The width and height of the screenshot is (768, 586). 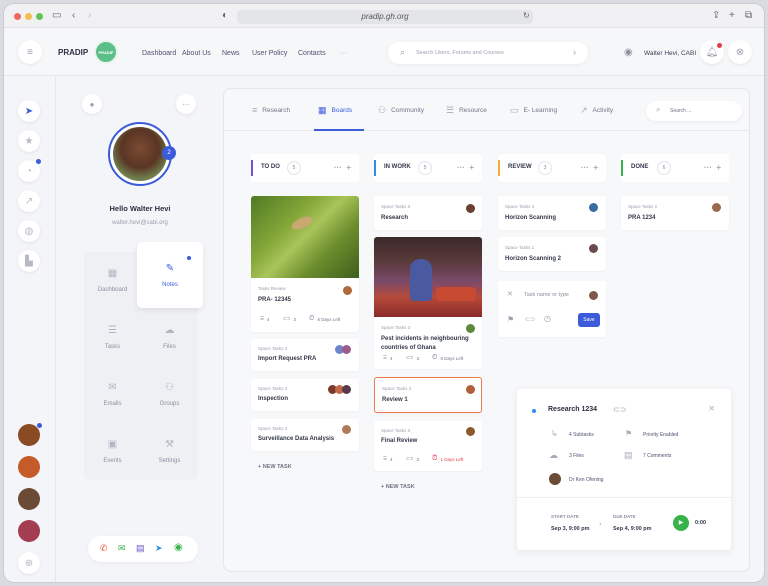 I want to click on maximize-window-button, so click(x=39, y=16).